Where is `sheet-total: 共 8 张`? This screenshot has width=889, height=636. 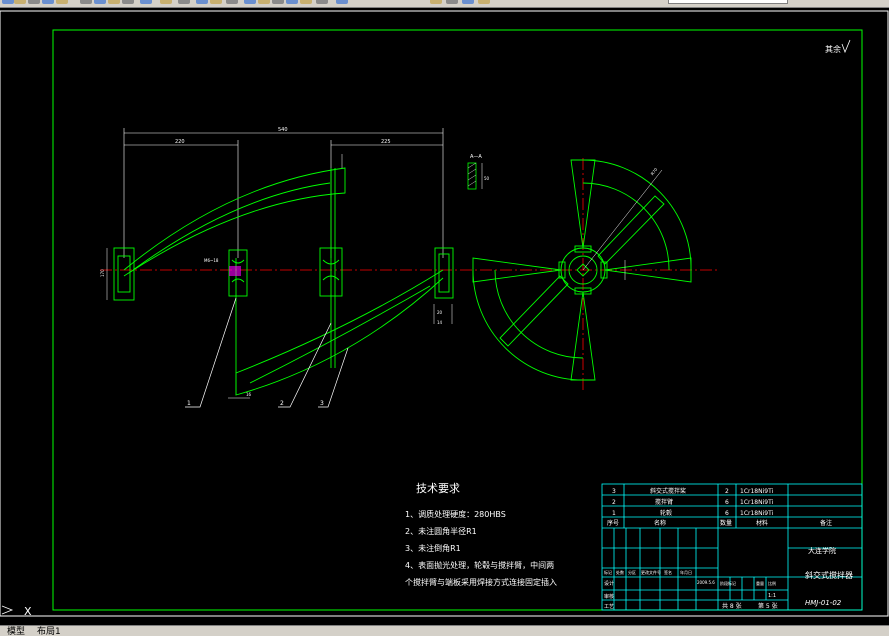 sheet-total: 共 8 张 is located at coordinates (732, 606).